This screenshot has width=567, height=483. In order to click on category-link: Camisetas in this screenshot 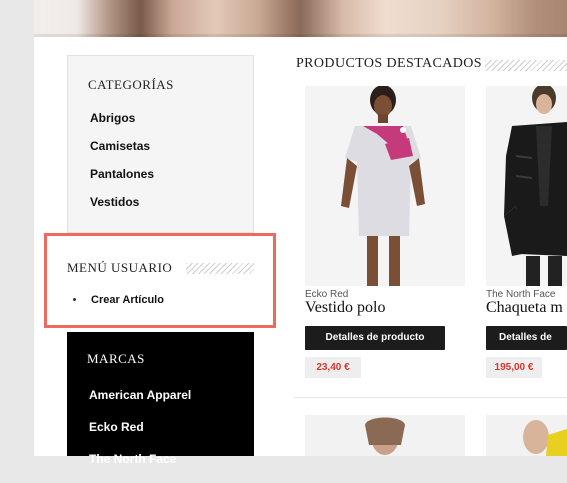, I will do `click(122, 152)`.